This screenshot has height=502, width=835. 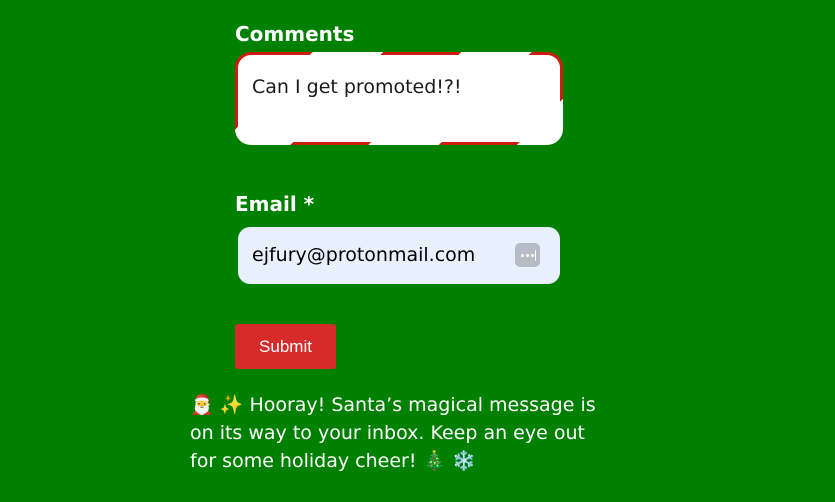 I want to click on email-label: Email *, so click(x=275, y=204).